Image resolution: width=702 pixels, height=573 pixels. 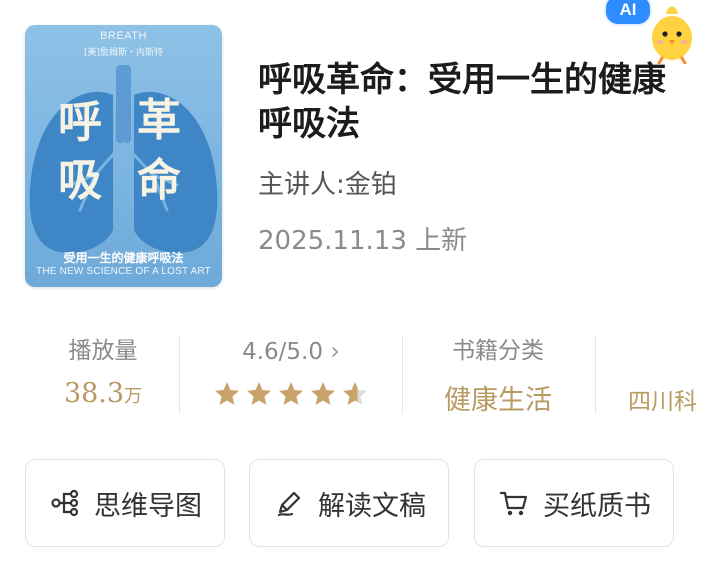 I want to click on cart-icon, so click(x=513, y=503).